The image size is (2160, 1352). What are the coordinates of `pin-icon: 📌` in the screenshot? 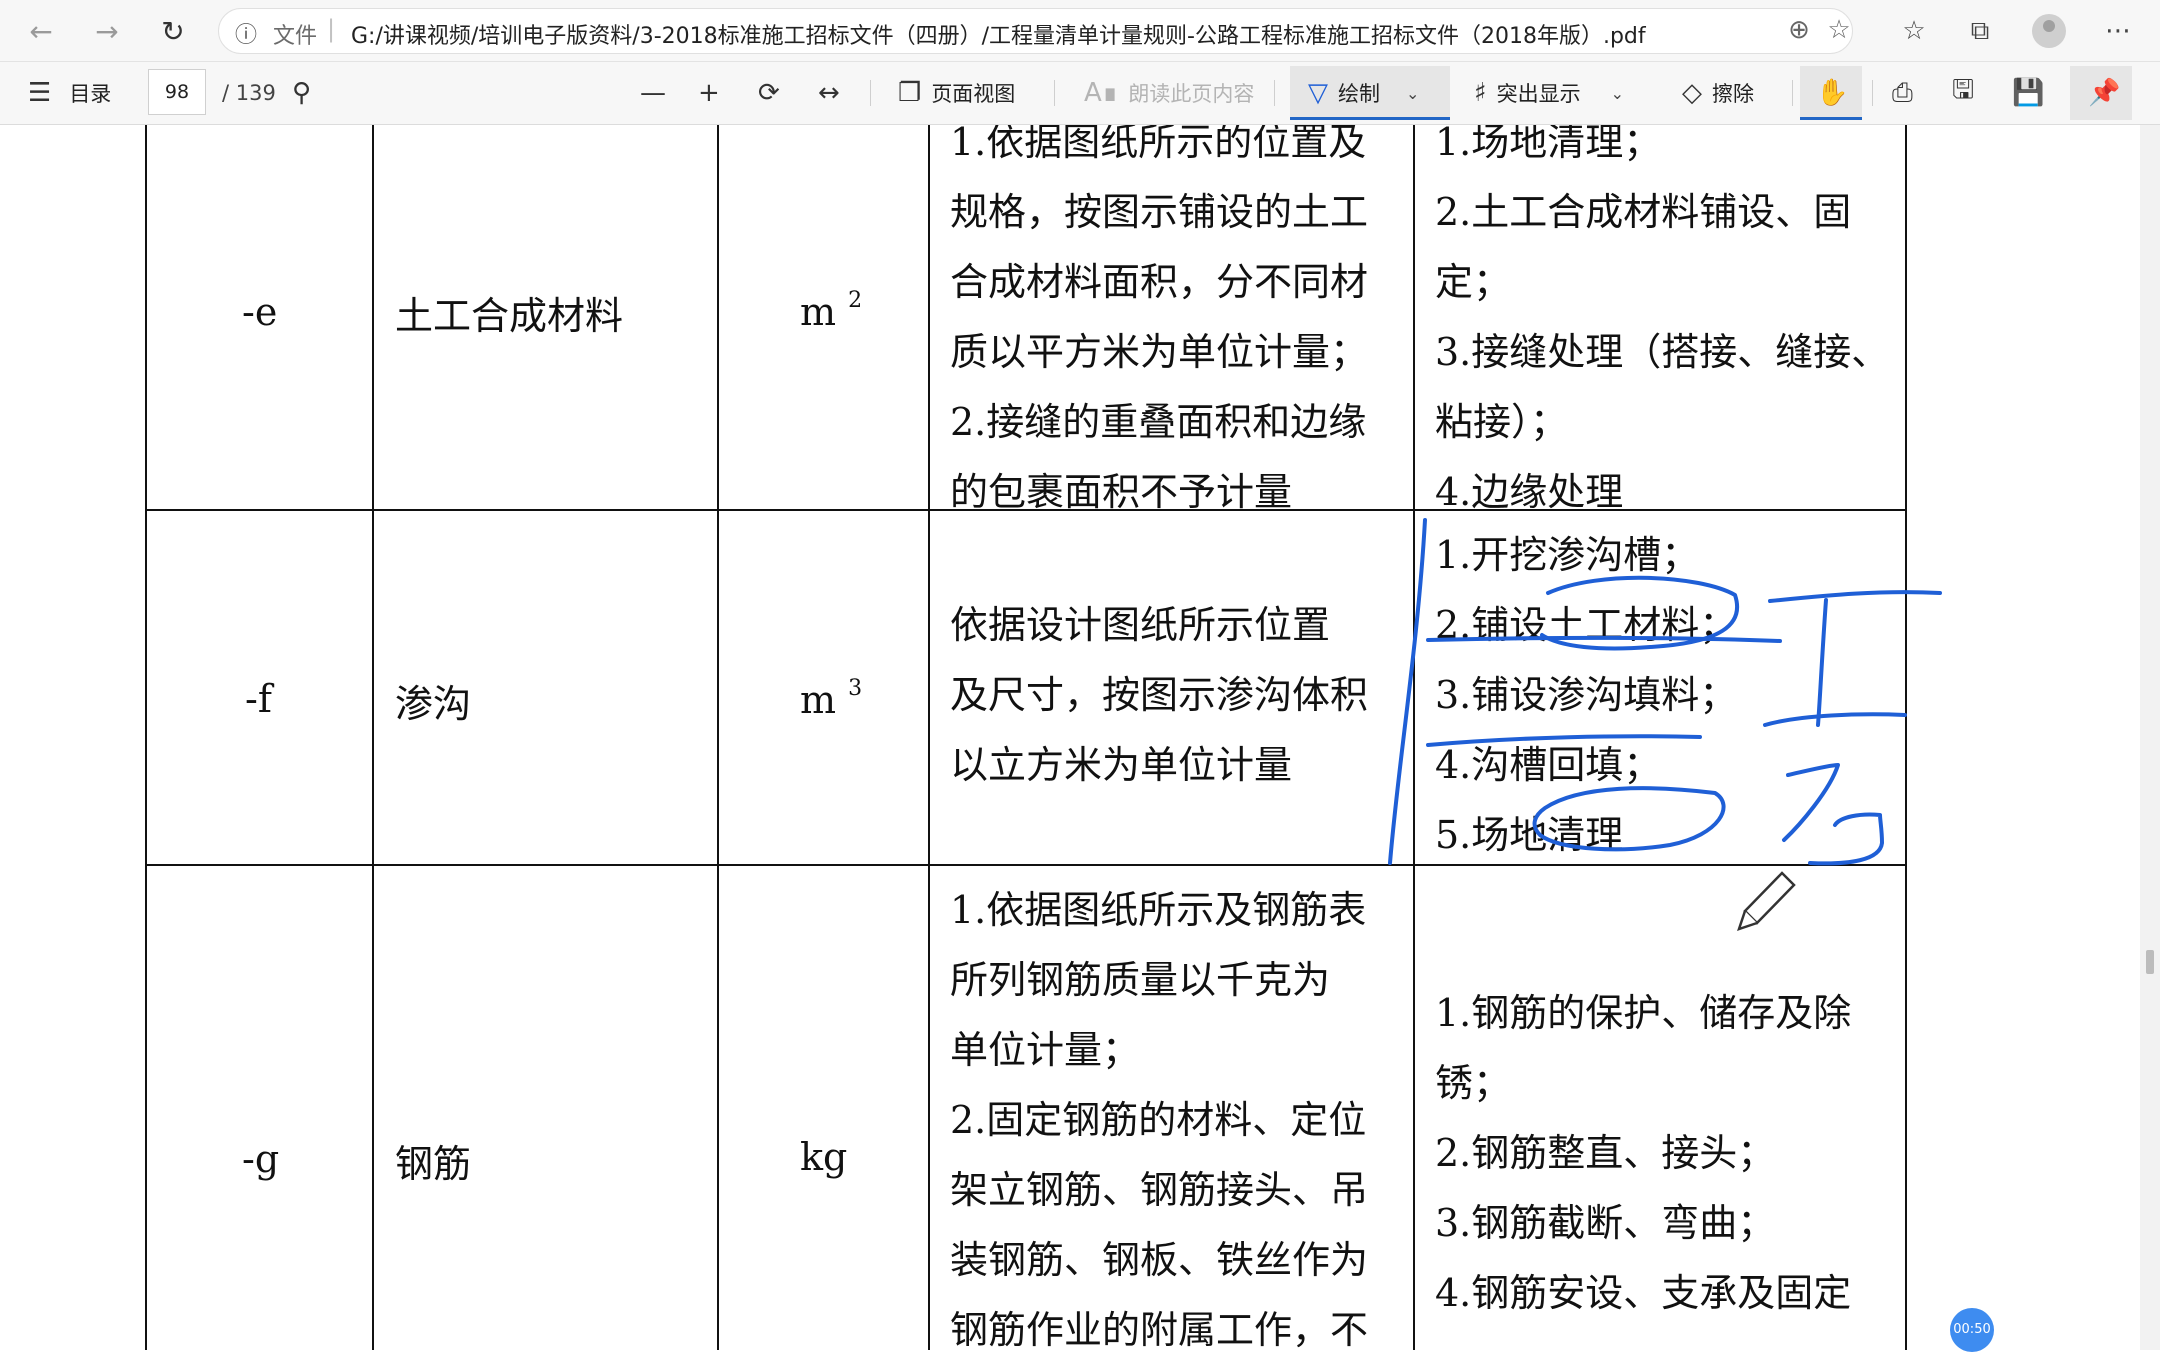 It's located at (2104, 93).